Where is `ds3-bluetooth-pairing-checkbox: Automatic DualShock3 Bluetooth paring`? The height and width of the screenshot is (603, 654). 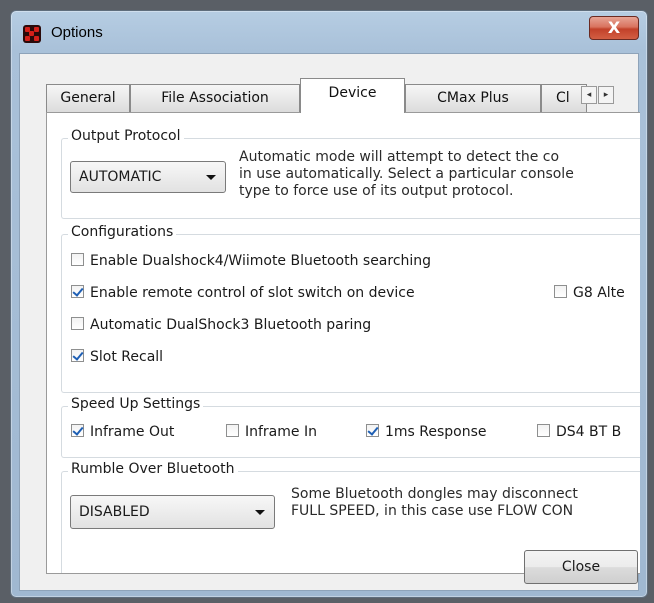 ds3-bluetooth-pairing-checkbox: Automatic DualShock3 Bluetooth paring is located at coordinates (221, 325).